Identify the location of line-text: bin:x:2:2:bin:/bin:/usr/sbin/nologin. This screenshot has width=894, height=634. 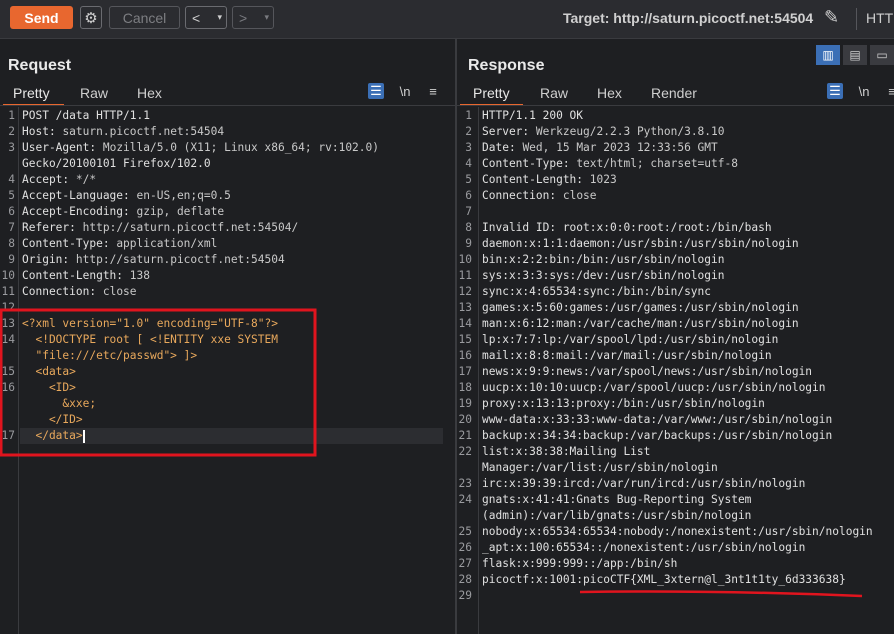
(603, 259).